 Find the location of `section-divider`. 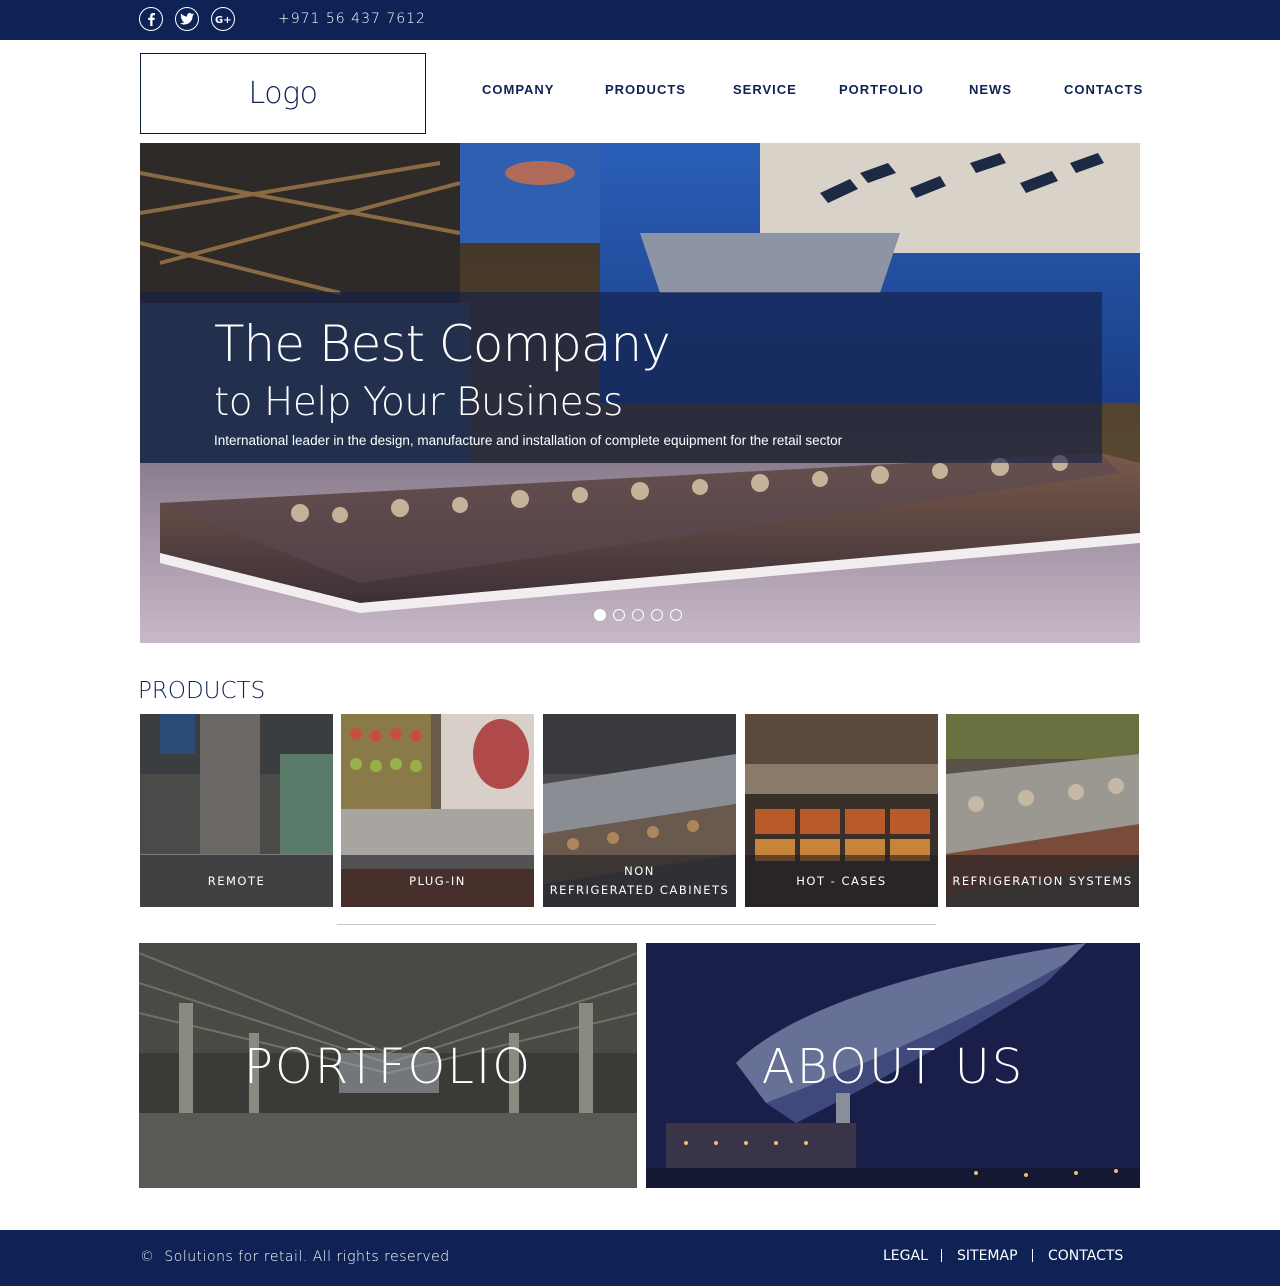

section-divider is located at coordinates (636, 924).